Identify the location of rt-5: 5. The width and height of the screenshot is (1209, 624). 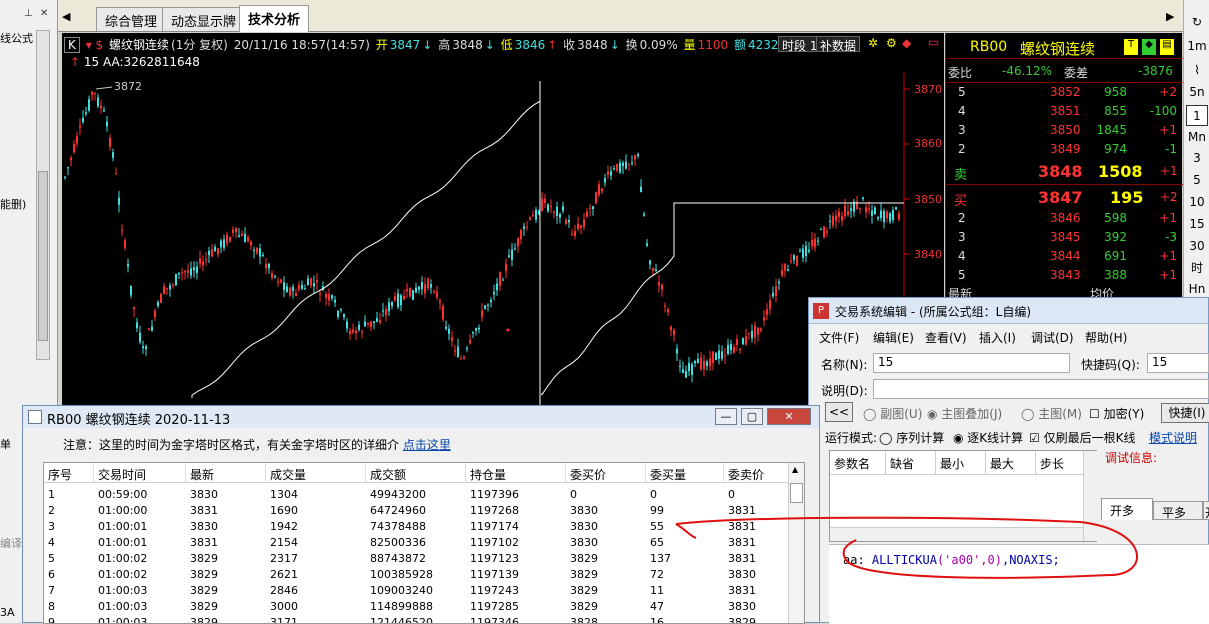
(1197, 180).